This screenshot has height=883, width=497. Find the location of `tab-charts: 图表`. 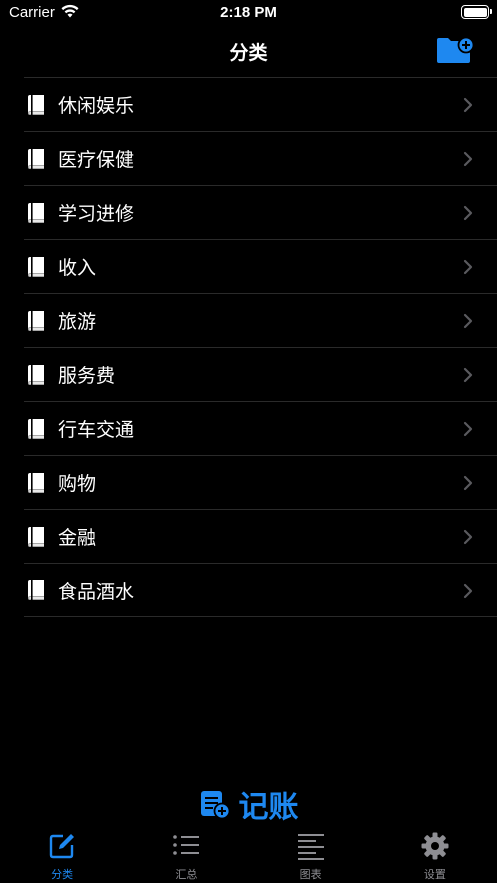

tab-charts: 图表 is located at coordinates (311, 855).